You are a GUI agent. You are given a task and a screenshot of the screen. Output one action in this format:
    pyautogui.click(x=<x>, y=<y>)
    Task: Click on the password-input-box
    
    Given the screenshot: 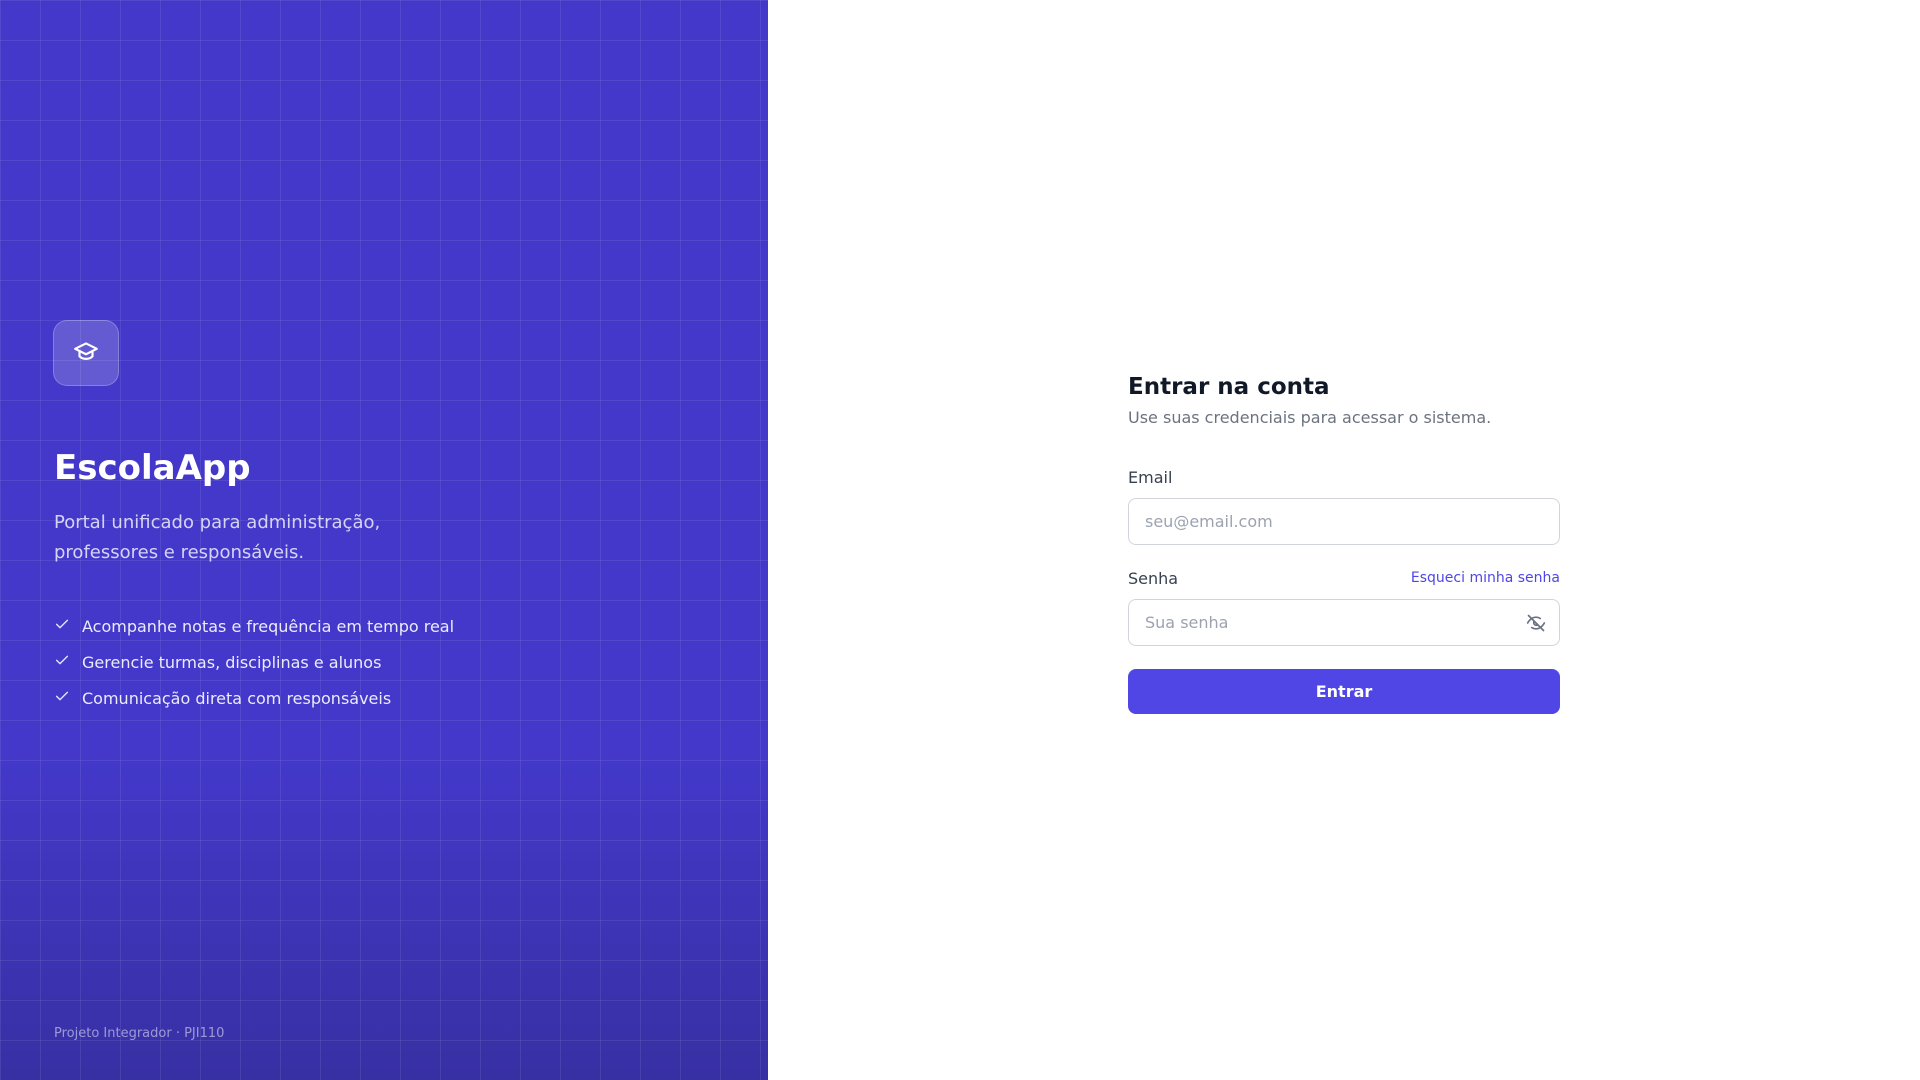 What is the action you would take?
    pyautogui.click(x=1344, y=622)
    